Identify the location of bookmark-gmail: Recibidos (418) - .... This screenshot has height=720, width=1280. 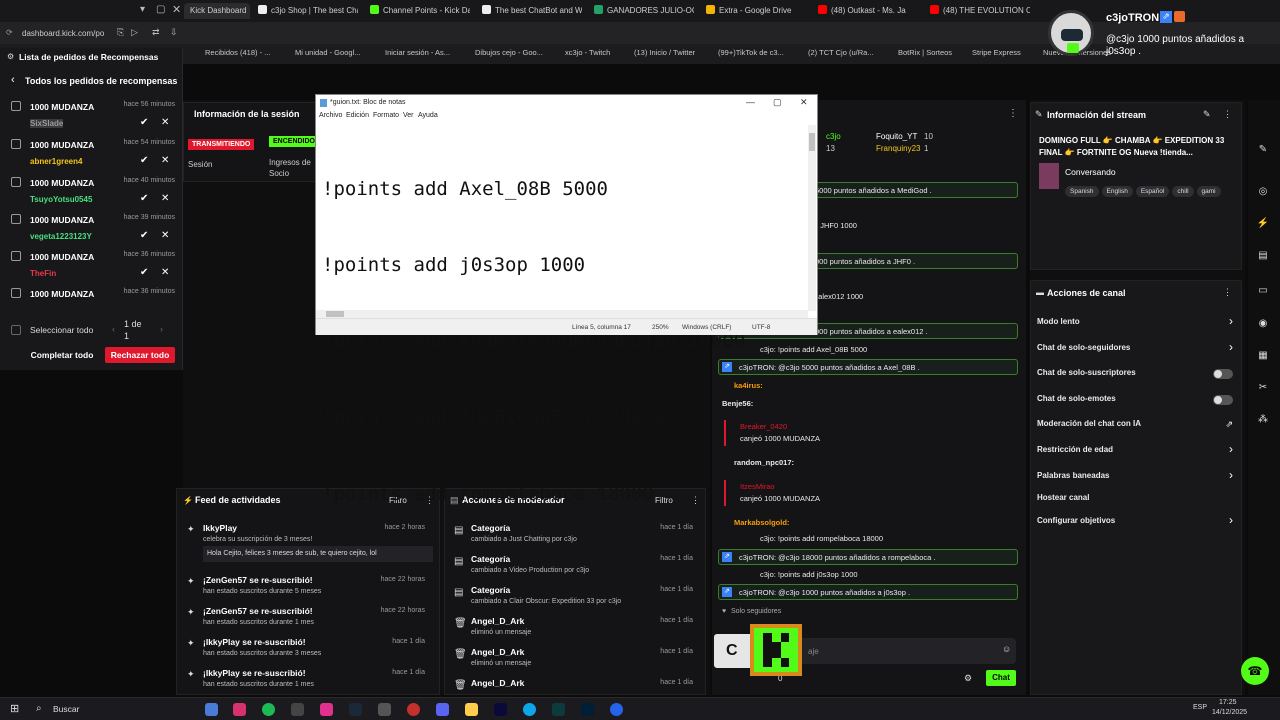
(237, 52).